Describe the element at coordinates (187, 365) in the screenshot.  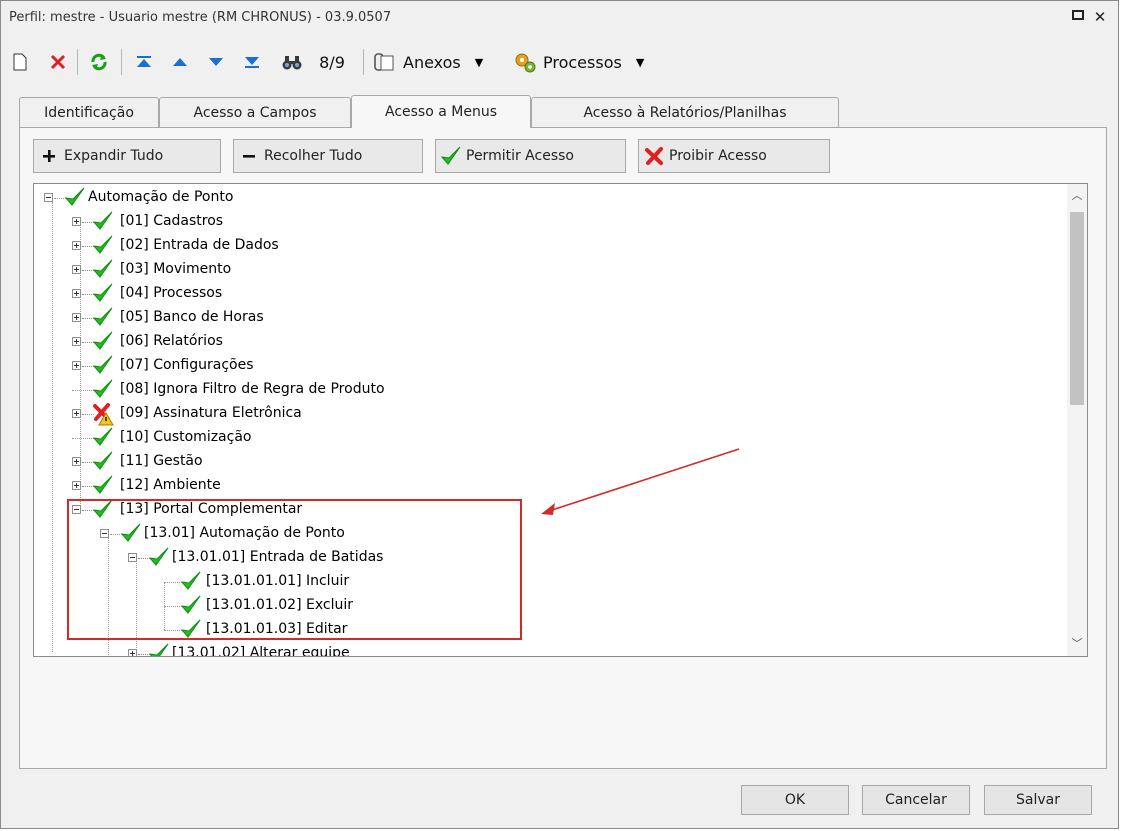
I see `tree-node-label: [07] Configurações` at that location.